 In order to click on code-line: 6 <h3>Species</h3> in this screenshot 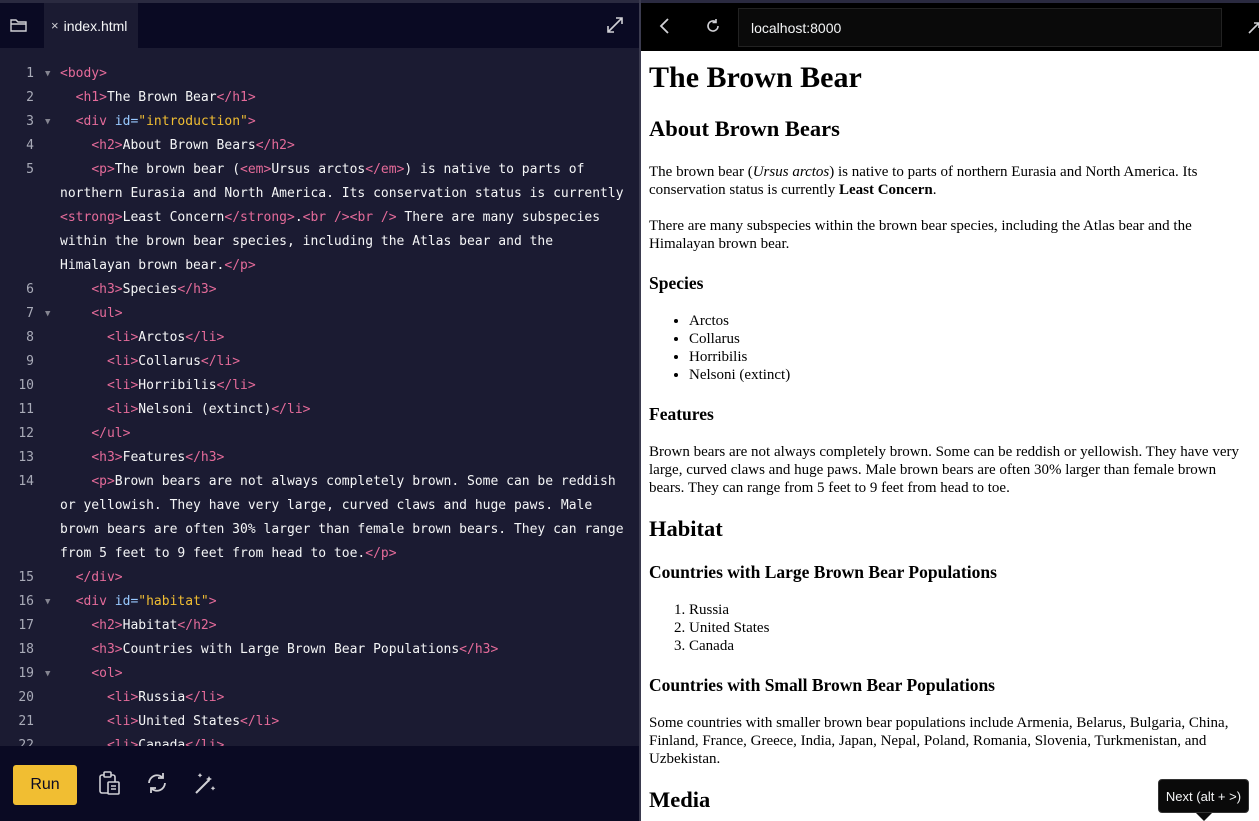, I will do `click(319, 290)`.